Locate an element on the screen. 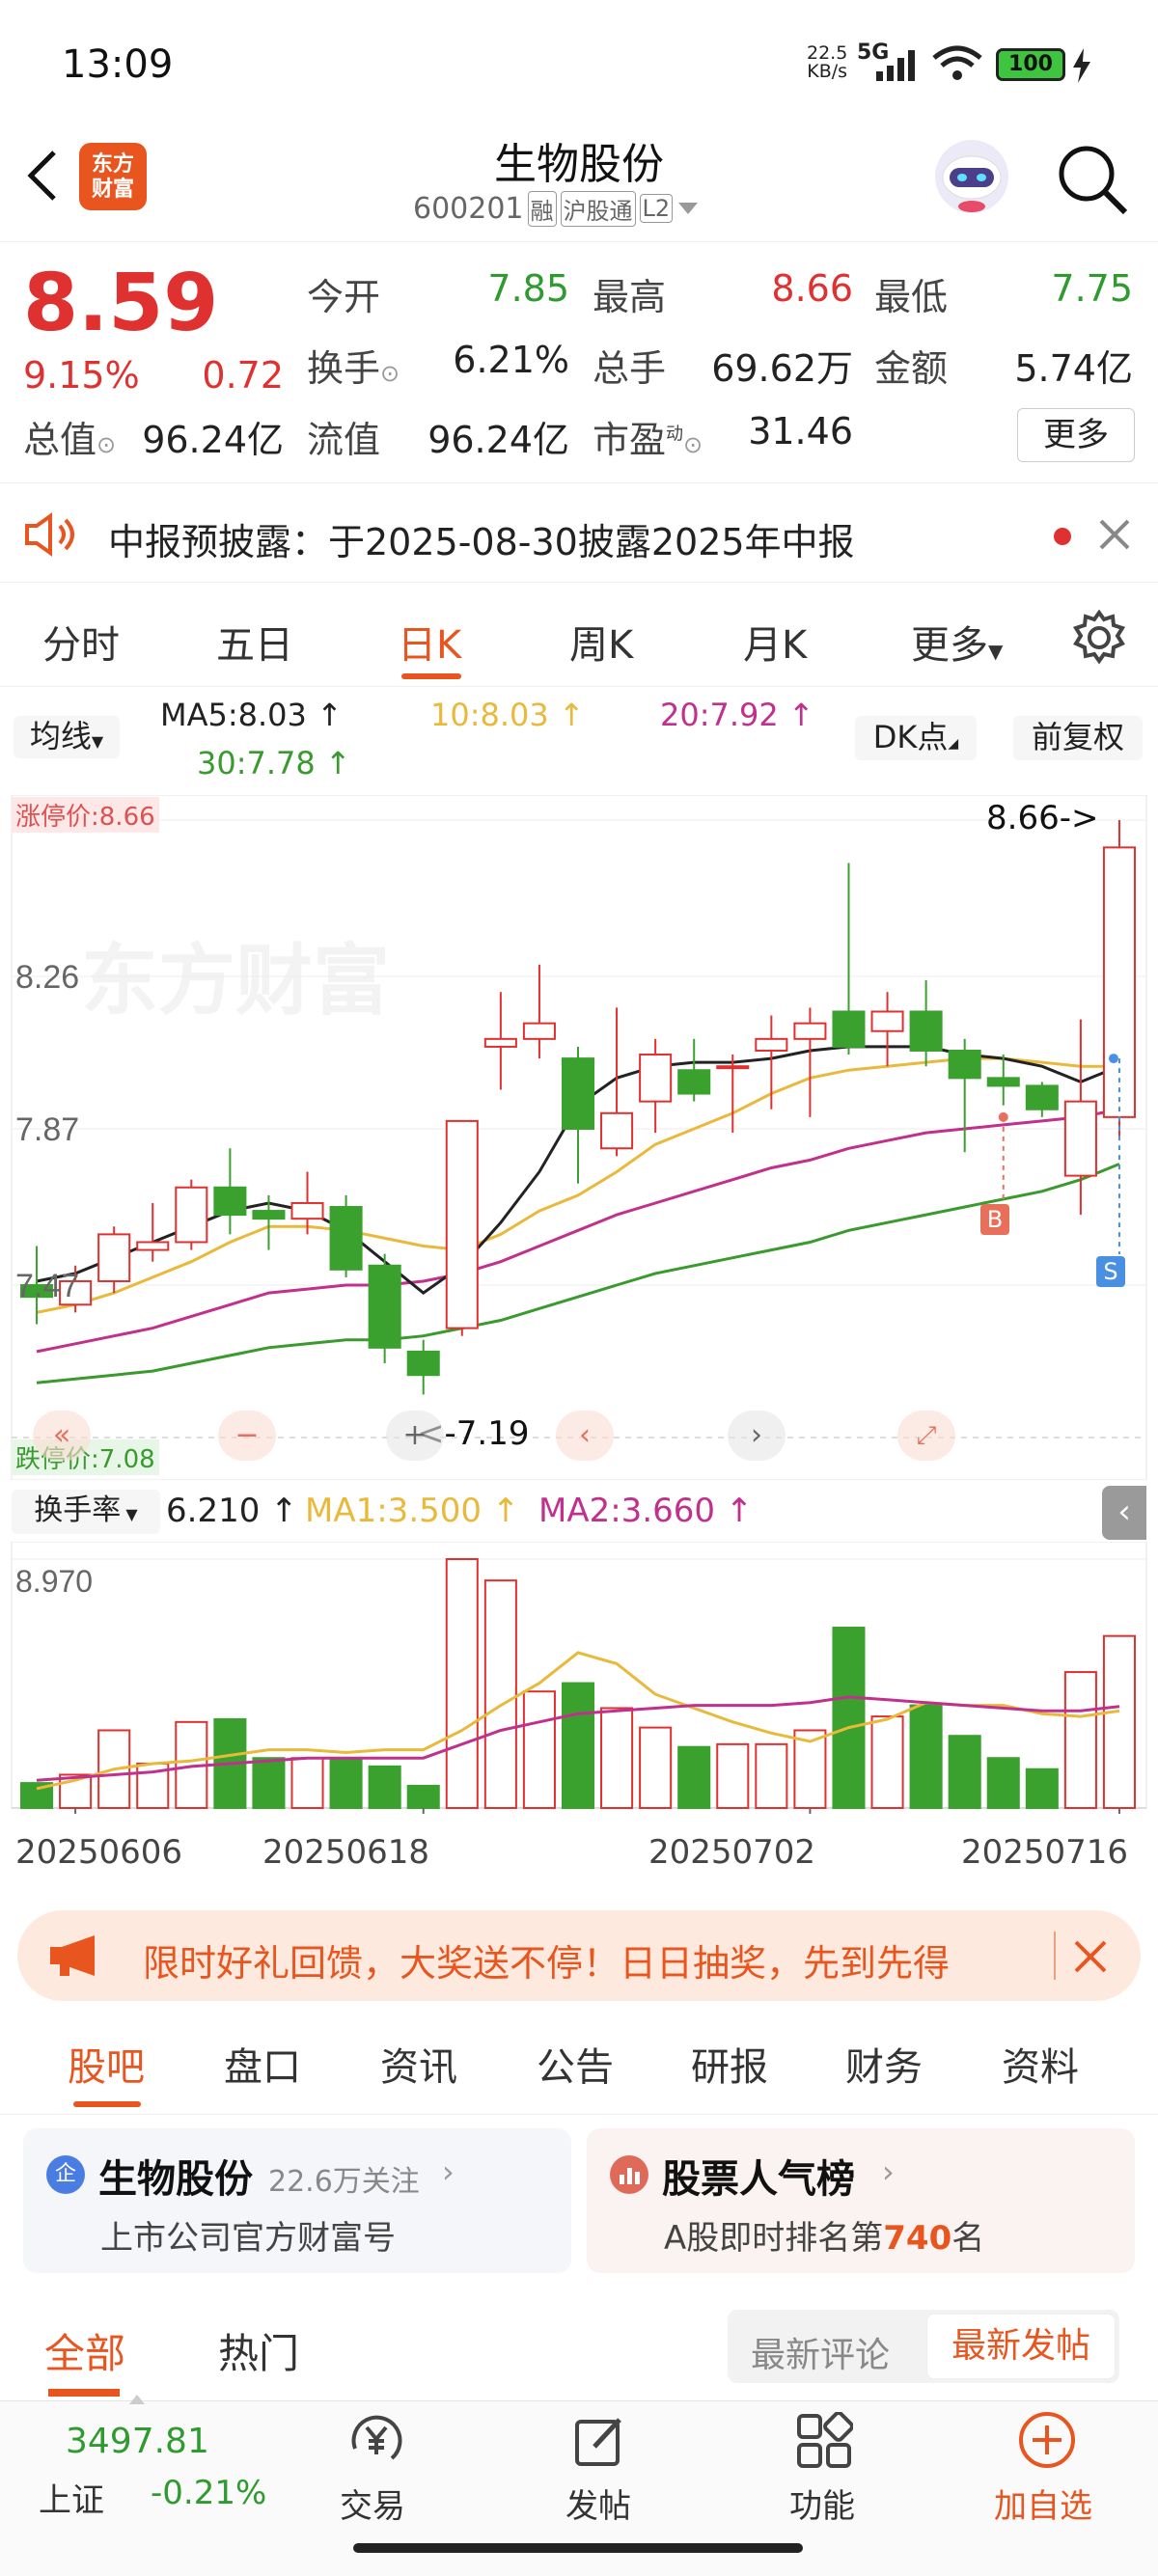 The width and height of the screenshot is (1158, 2576). date-tick: 20250618 is located at coordinates (346, 1852).